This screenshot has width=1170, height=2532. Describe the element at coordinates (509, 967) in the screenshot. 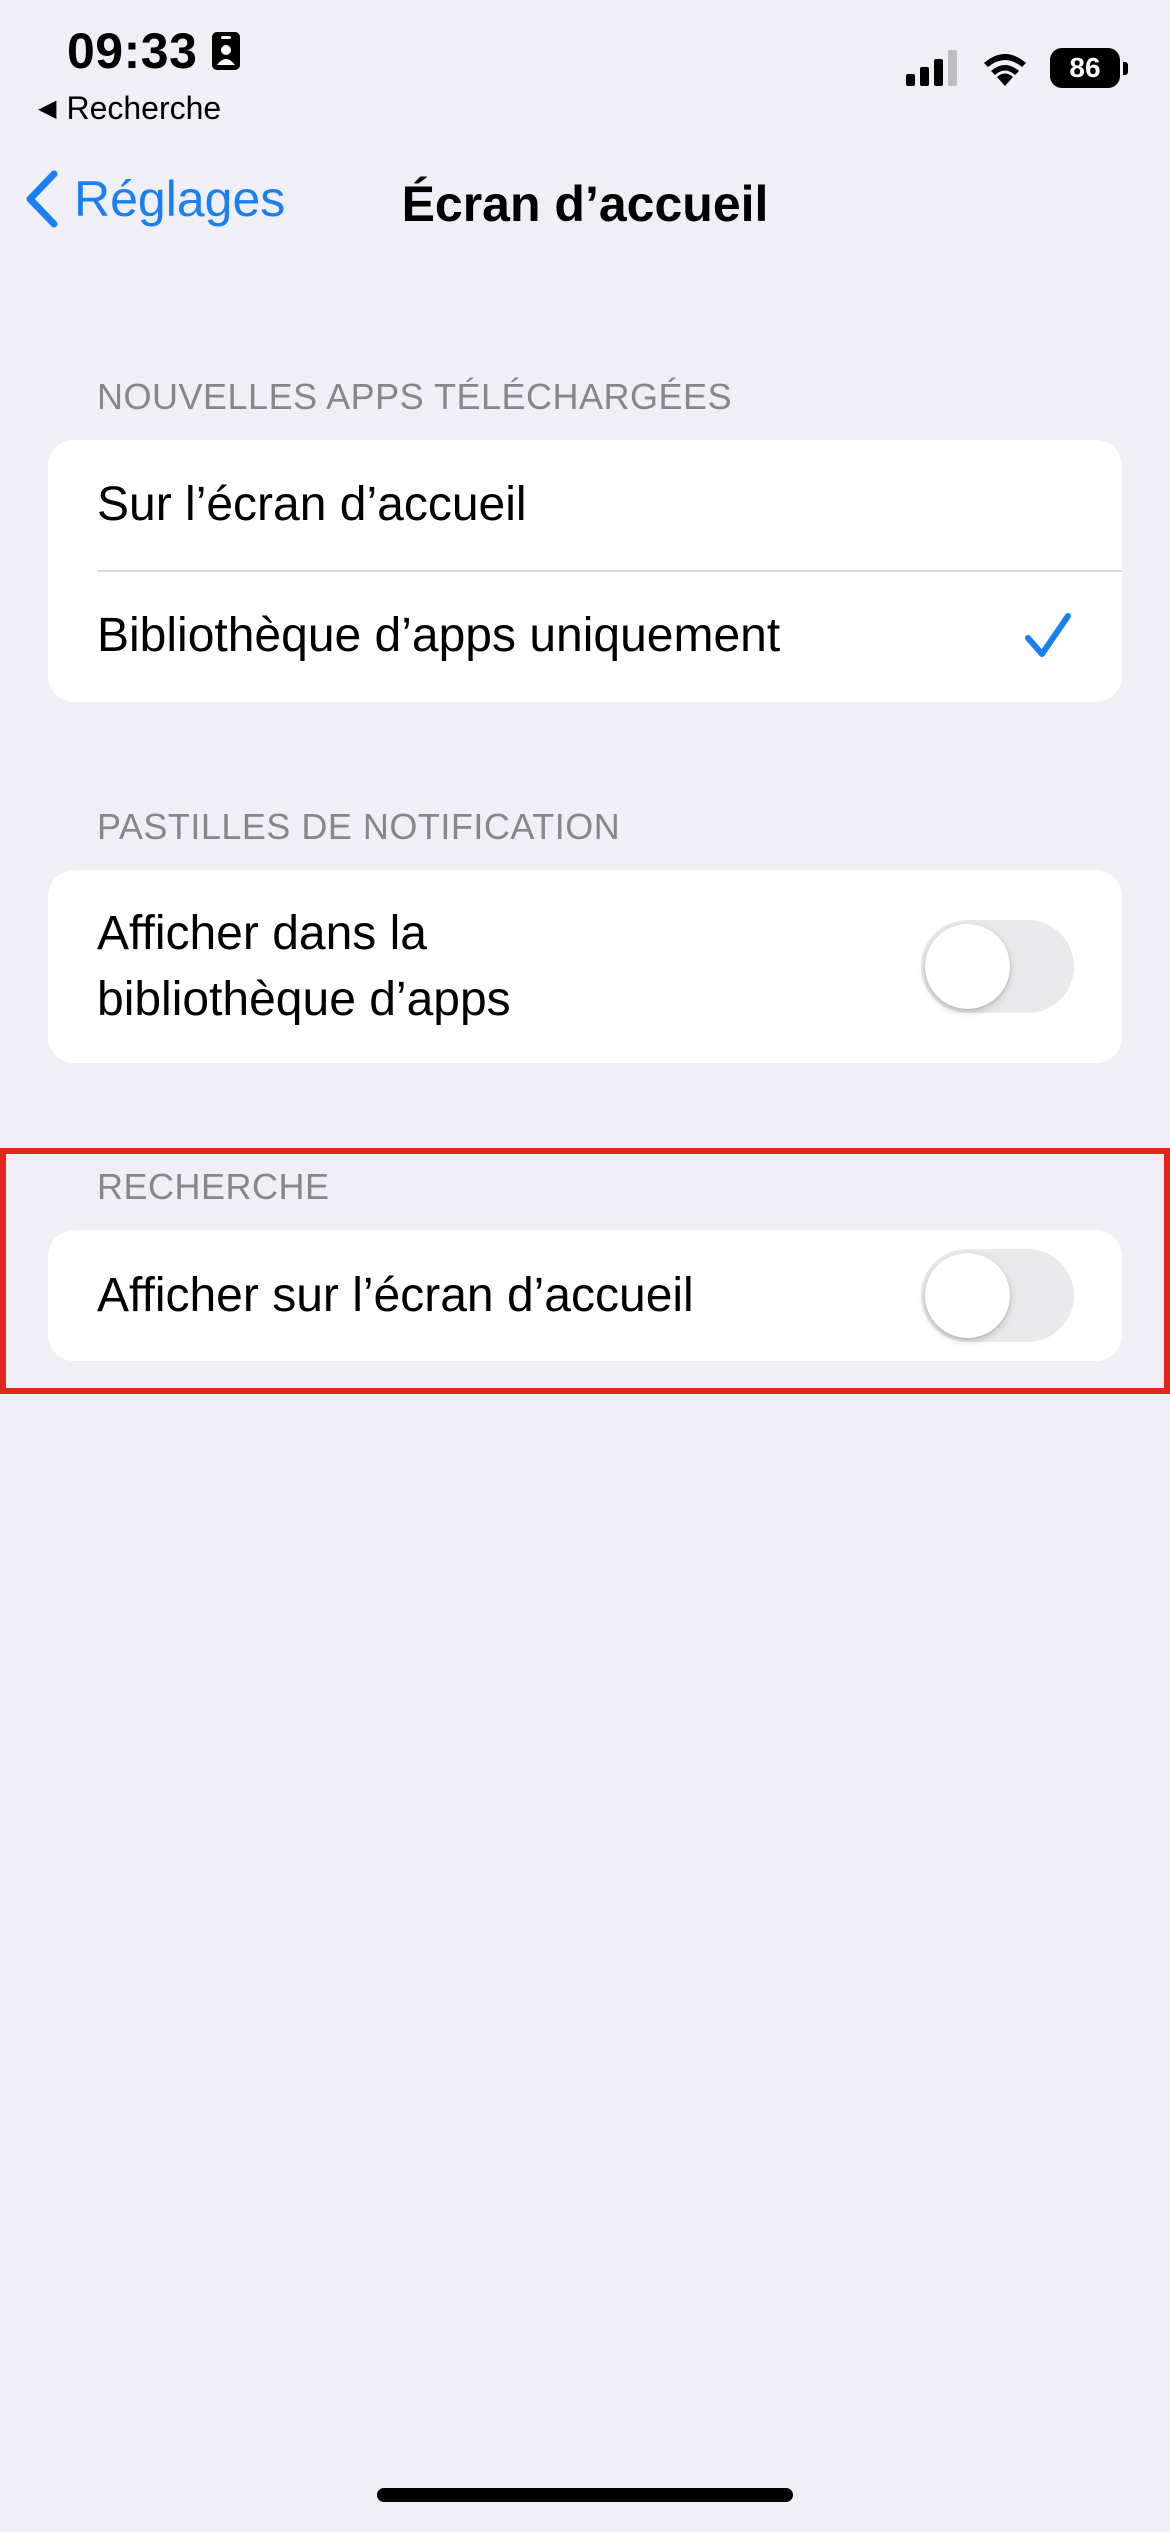

I see `badges-toggle-label: Afficher dans la bibliothèque d’apps` at that location.